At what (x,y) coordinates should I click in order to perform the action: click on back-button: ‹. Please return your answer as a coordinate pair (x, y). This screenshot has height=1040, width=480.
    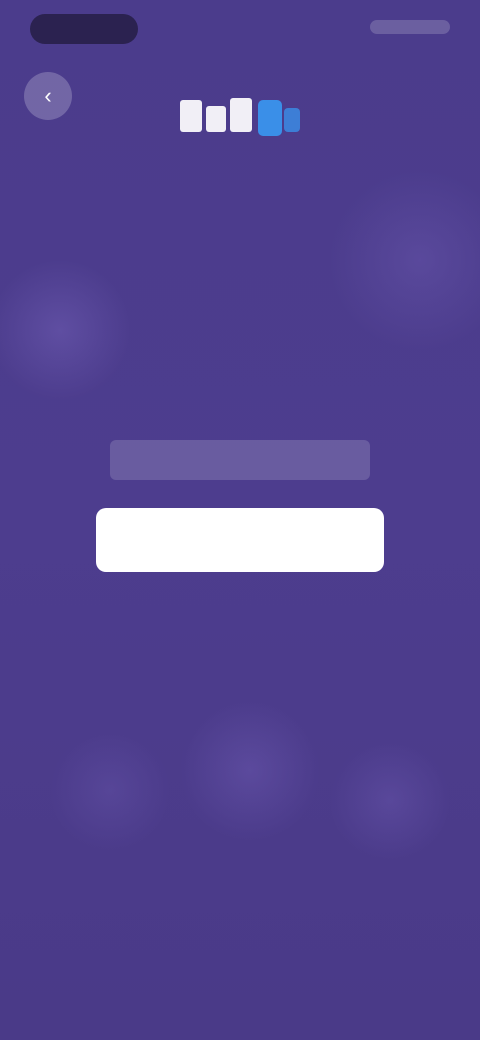
    Looking at the image, I should click on (48, 96).